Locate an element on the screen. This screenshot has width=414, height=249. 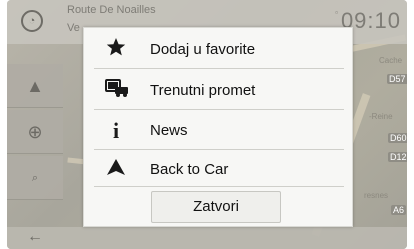
zoom-in-button: ⊕ is located at coordinates (35, 132).